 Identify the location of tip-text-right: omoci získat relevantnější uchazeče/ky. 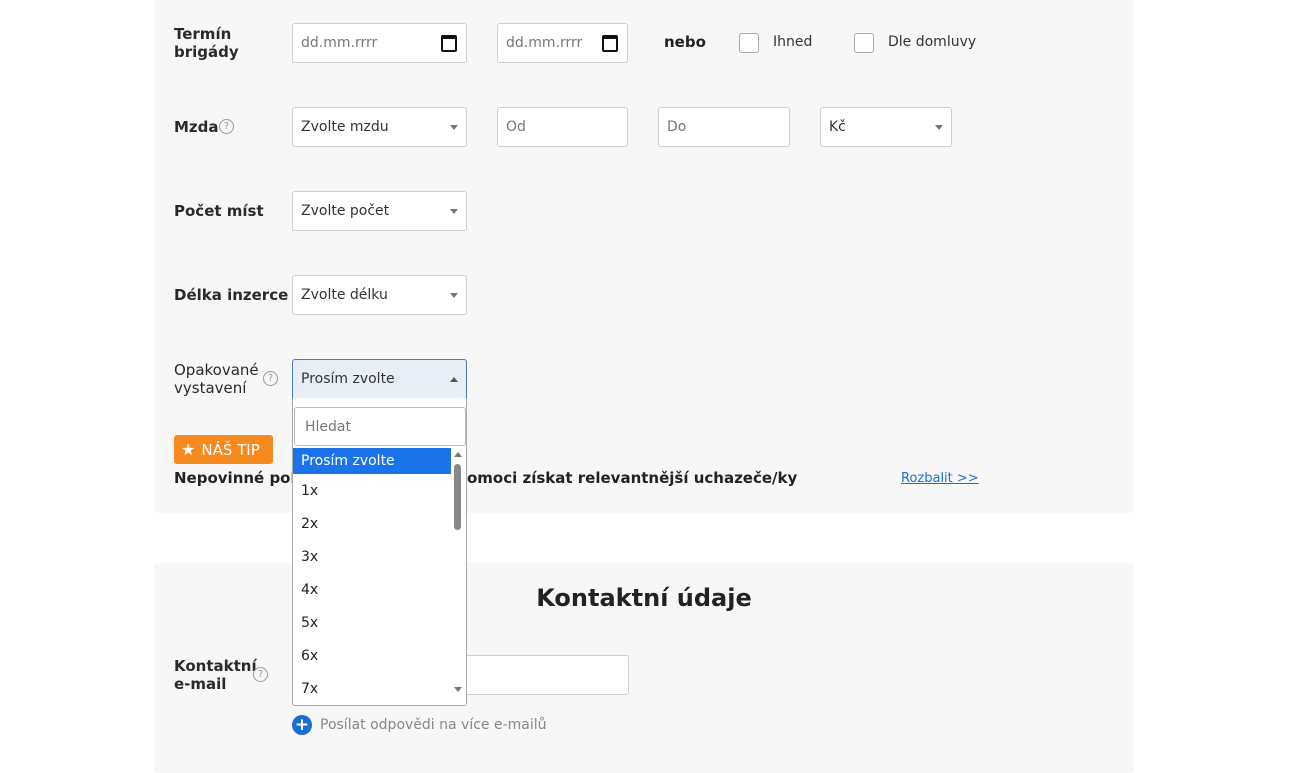
(632, 478).